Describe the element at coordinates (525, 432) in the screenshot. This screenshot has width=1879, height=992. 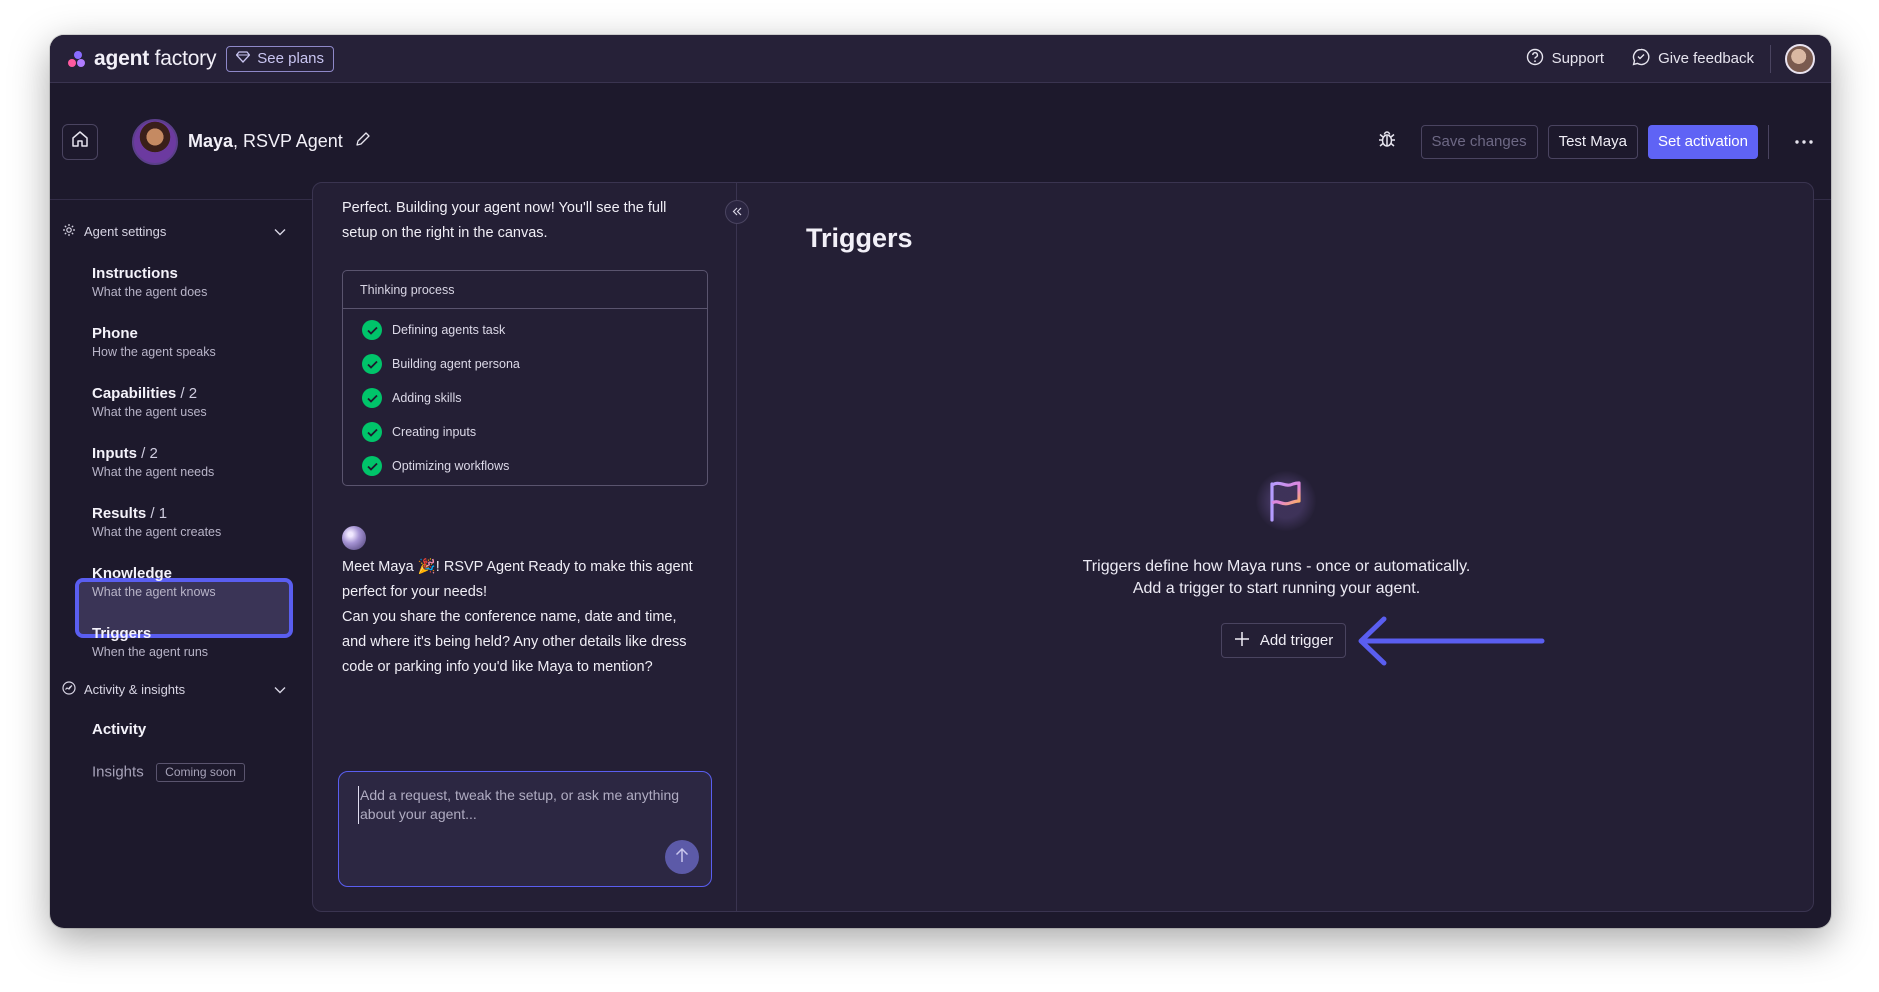
I see `thinking-step: Creating inputs` at that location.